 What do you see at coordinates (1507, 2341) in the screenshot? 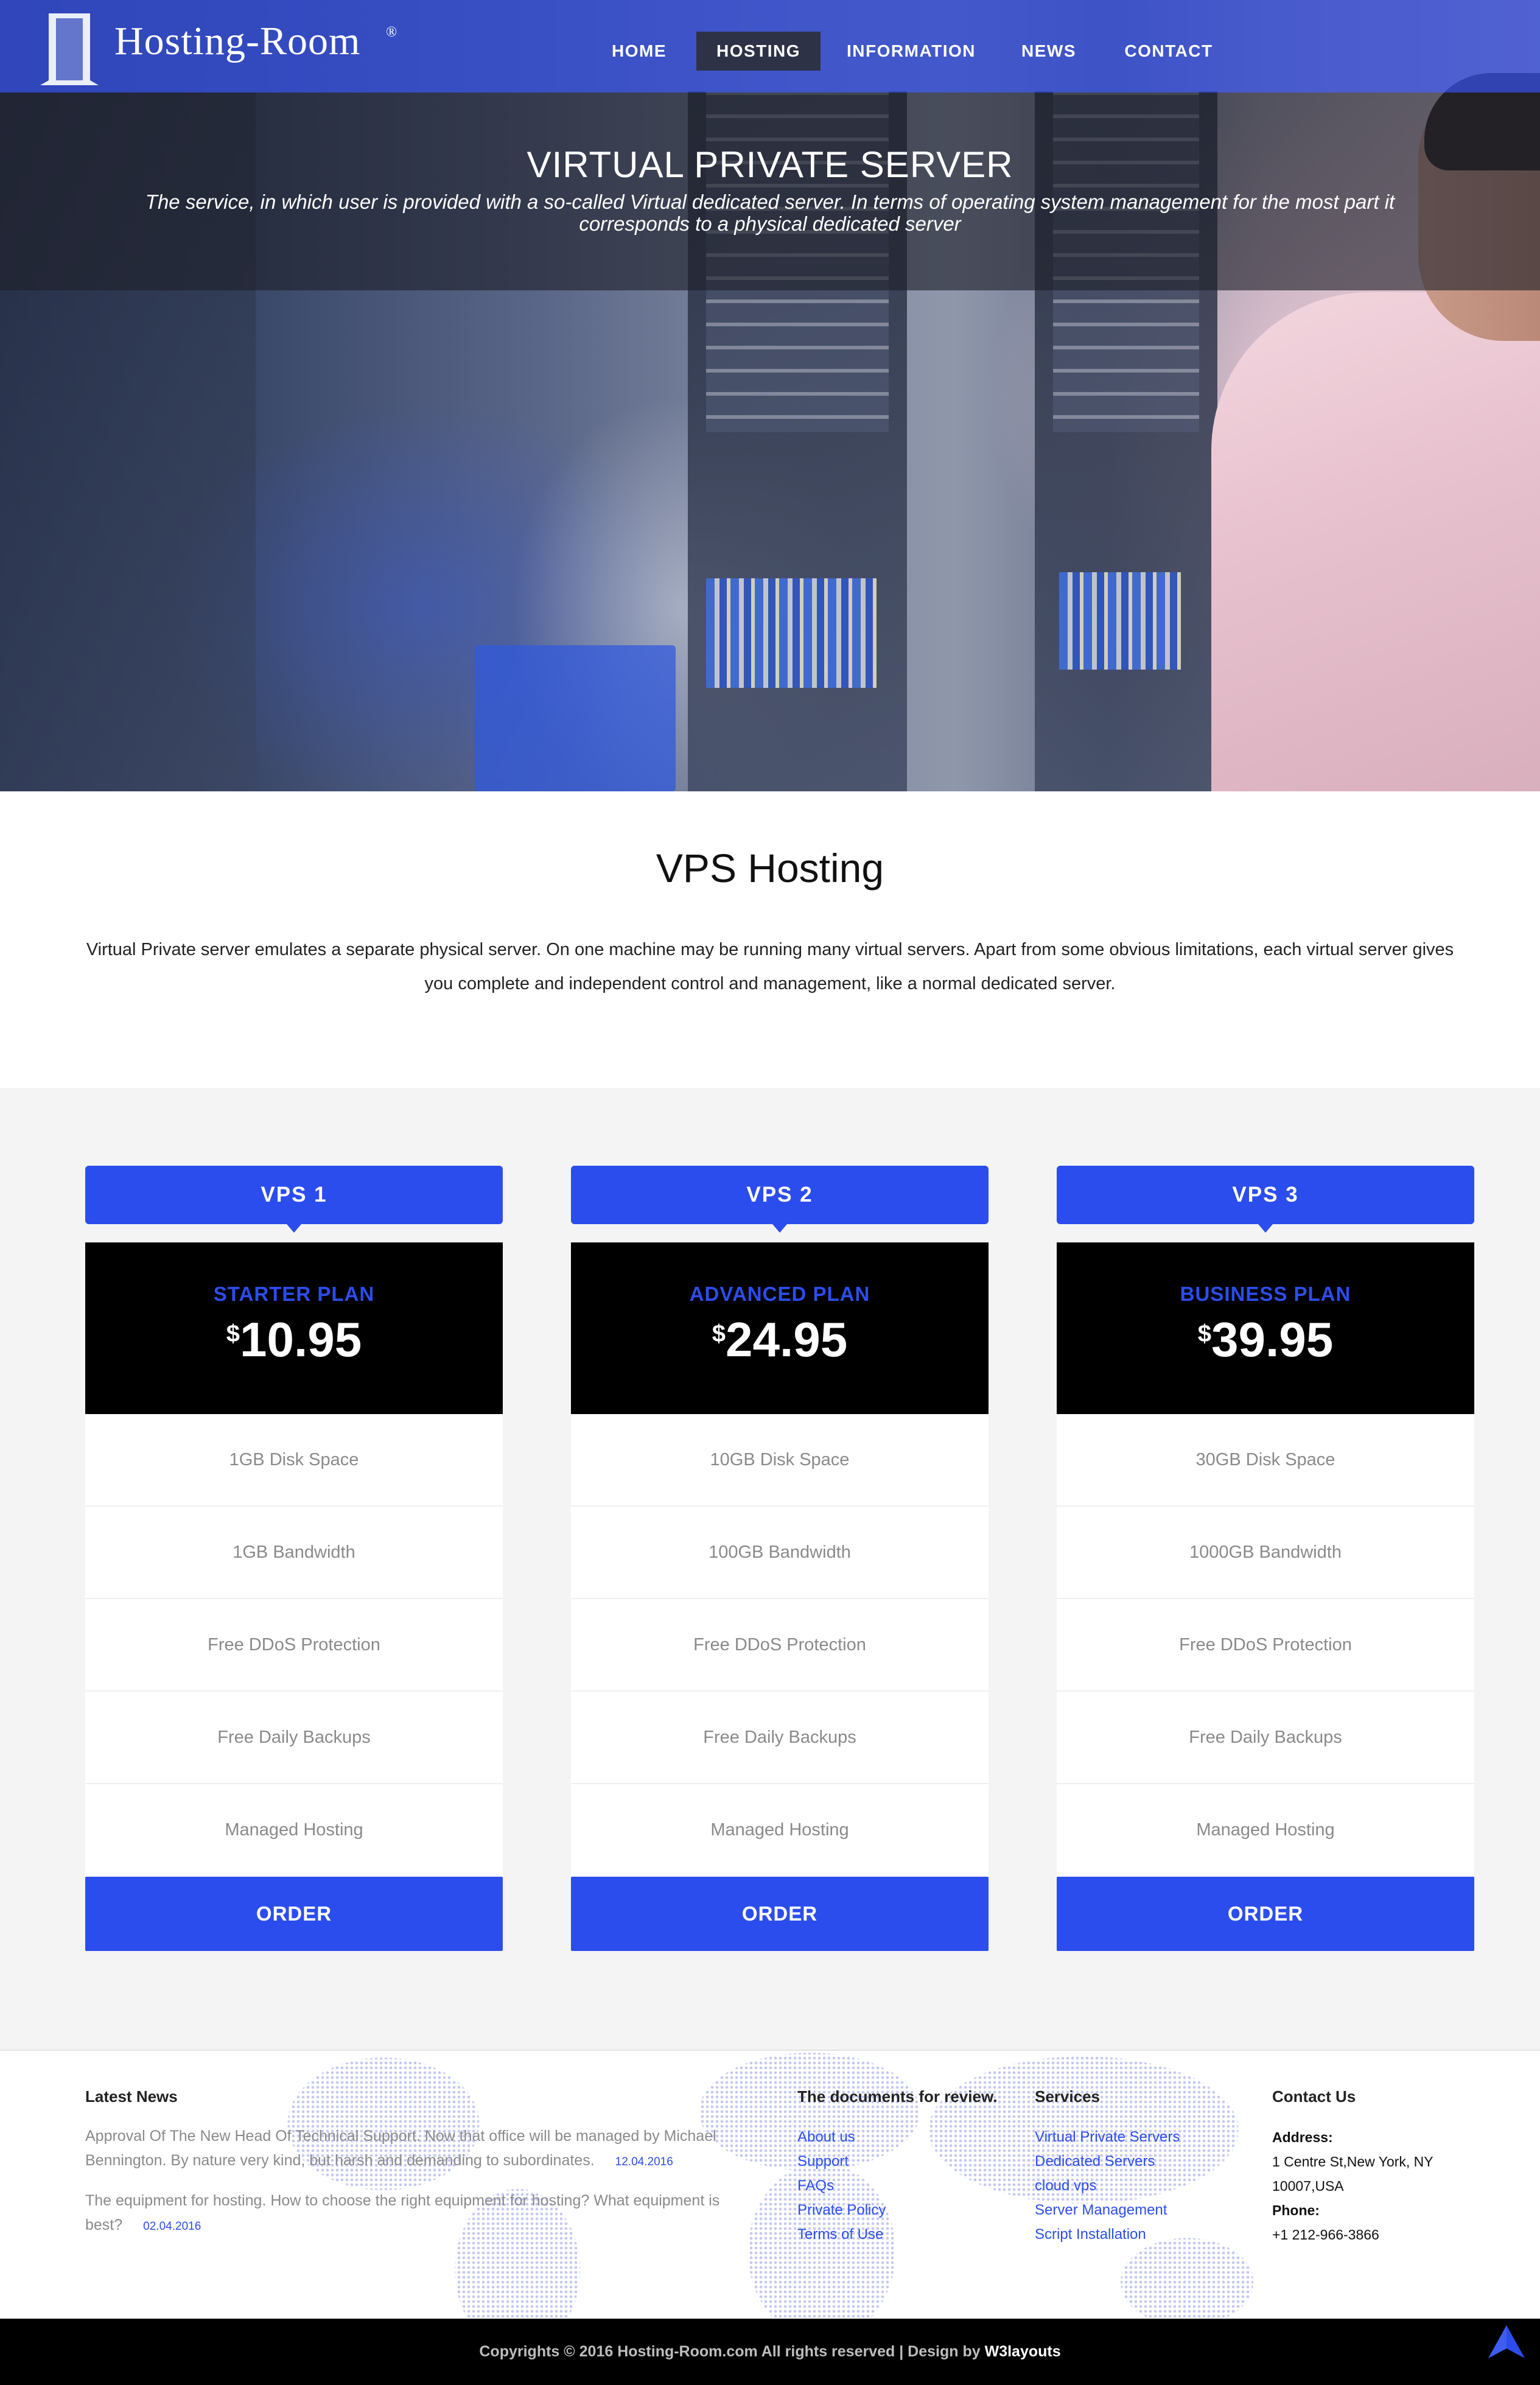
I see `arrow-up-icon` at bounding box center [1507, 2341].